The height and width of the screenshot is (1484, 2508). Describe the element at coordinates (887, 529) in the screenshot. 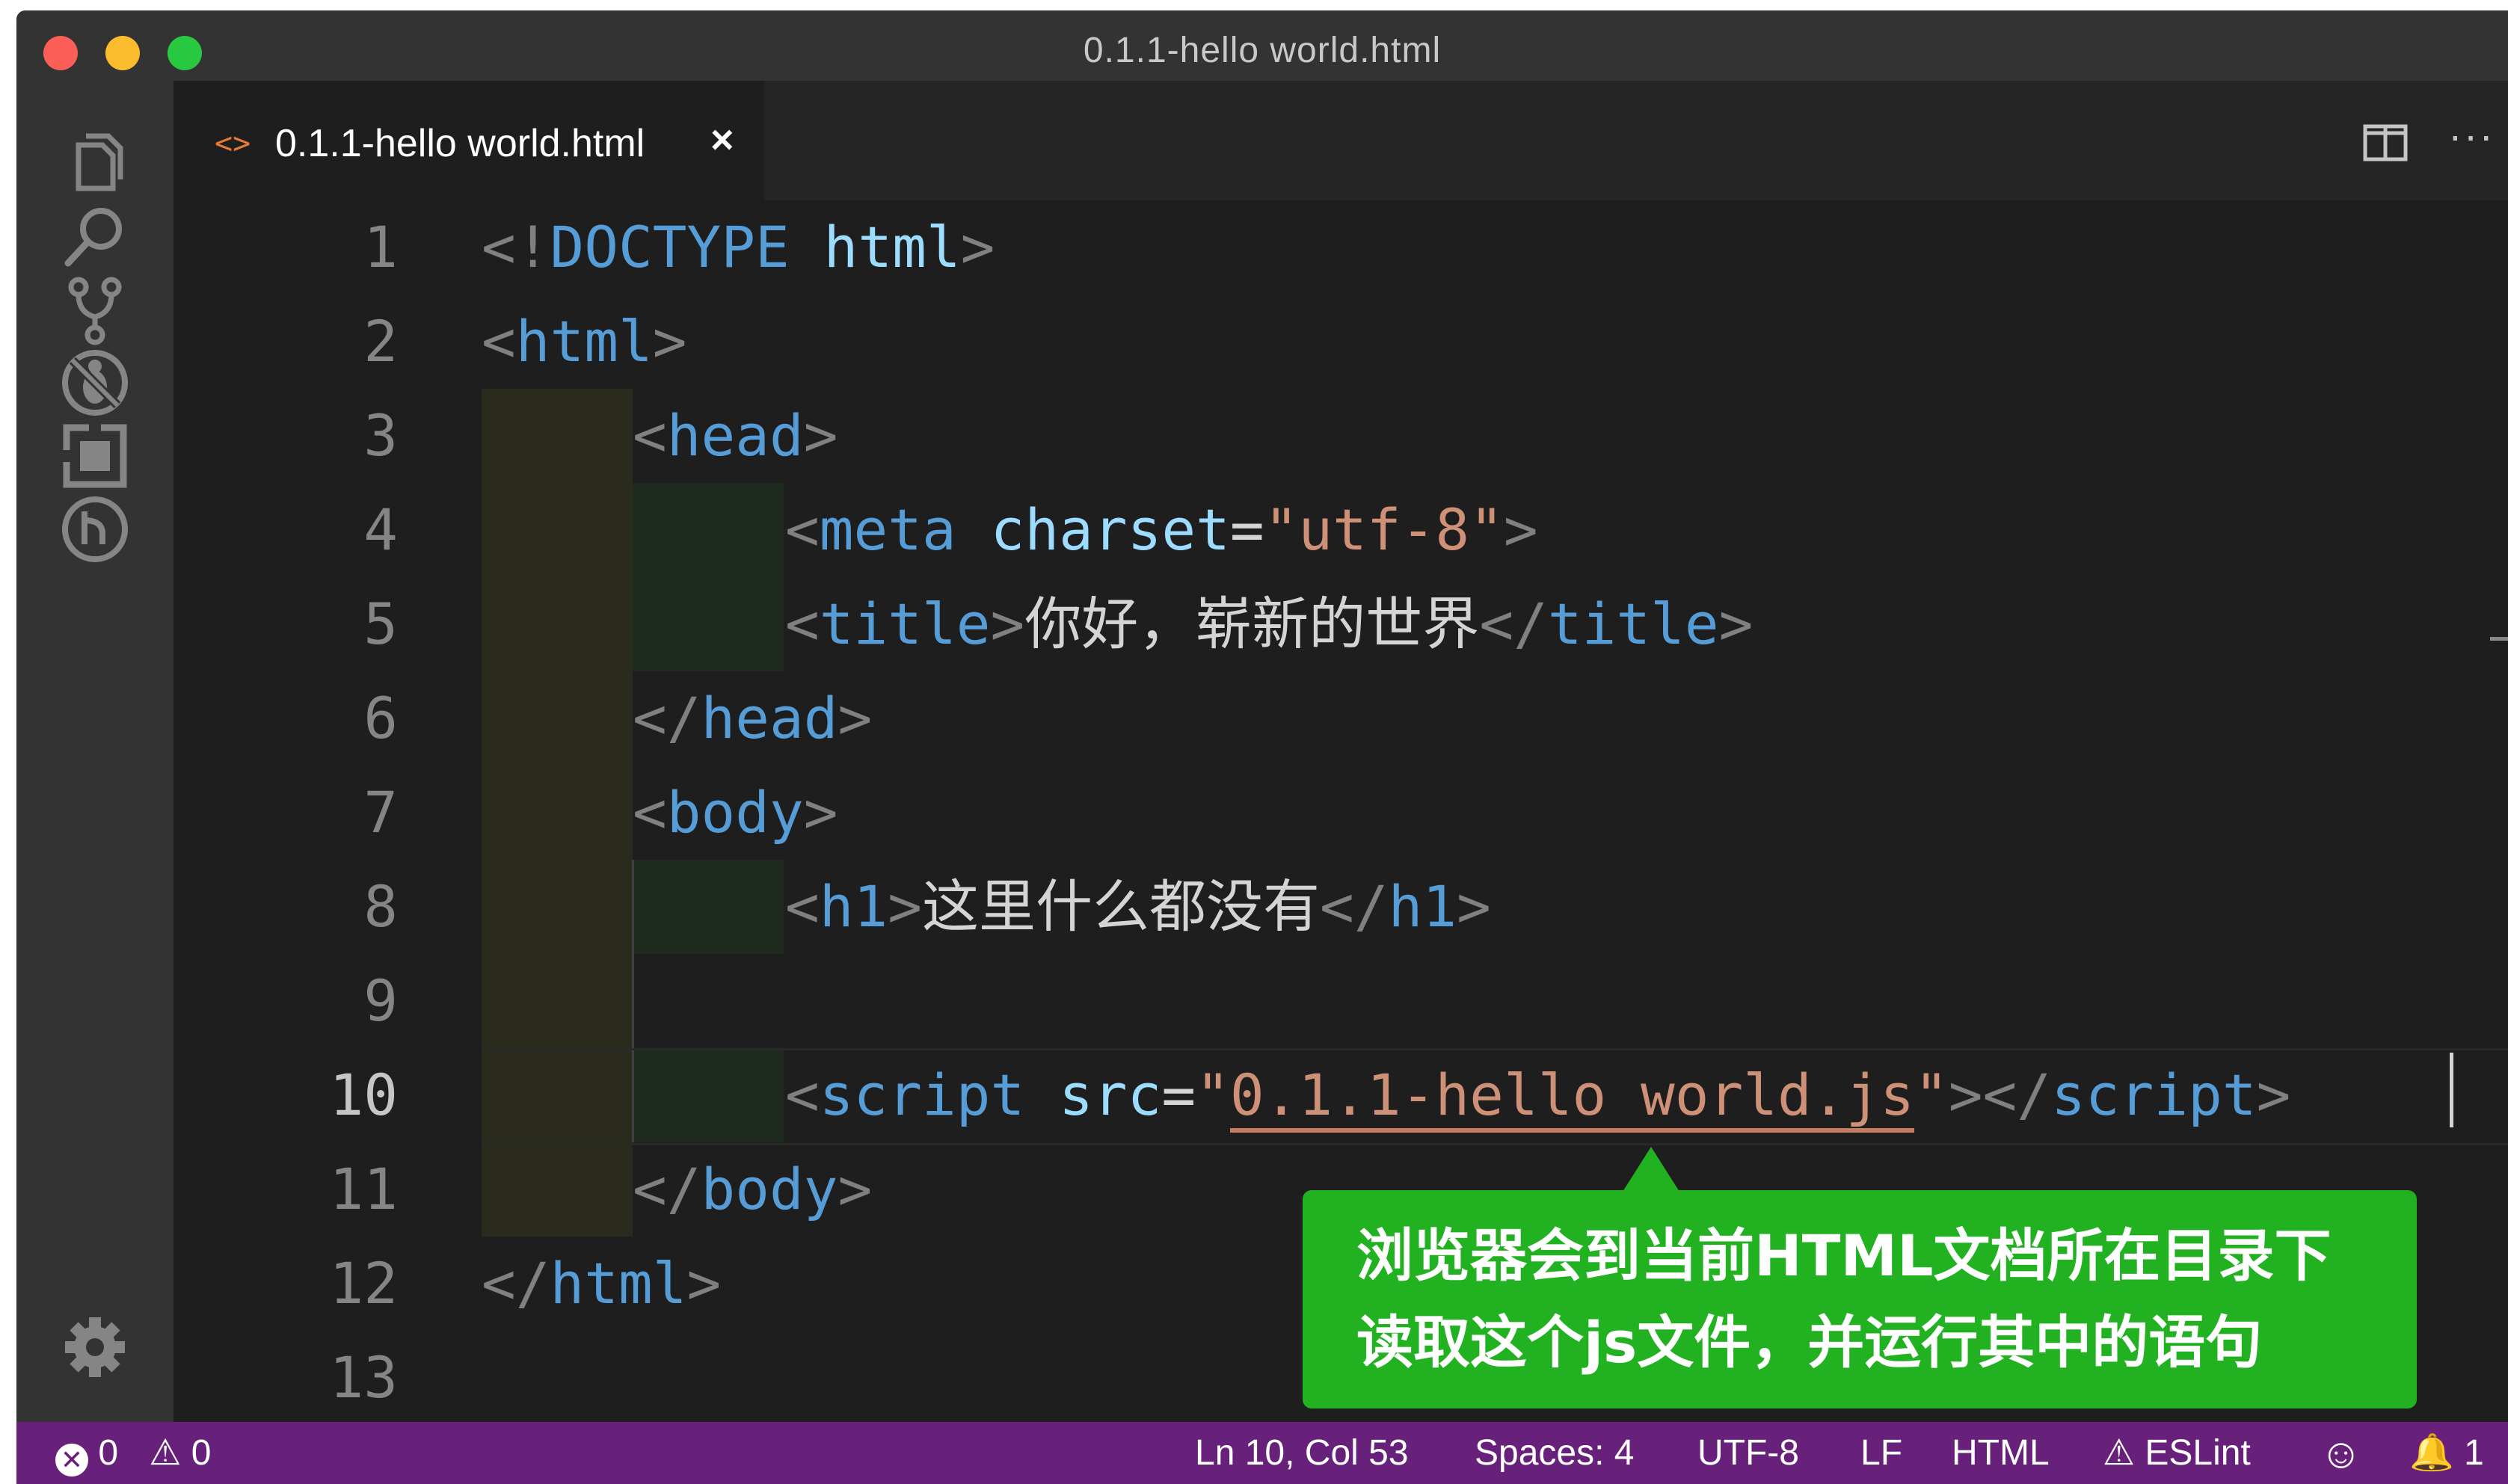

I see `code-tag: meta` at that location.